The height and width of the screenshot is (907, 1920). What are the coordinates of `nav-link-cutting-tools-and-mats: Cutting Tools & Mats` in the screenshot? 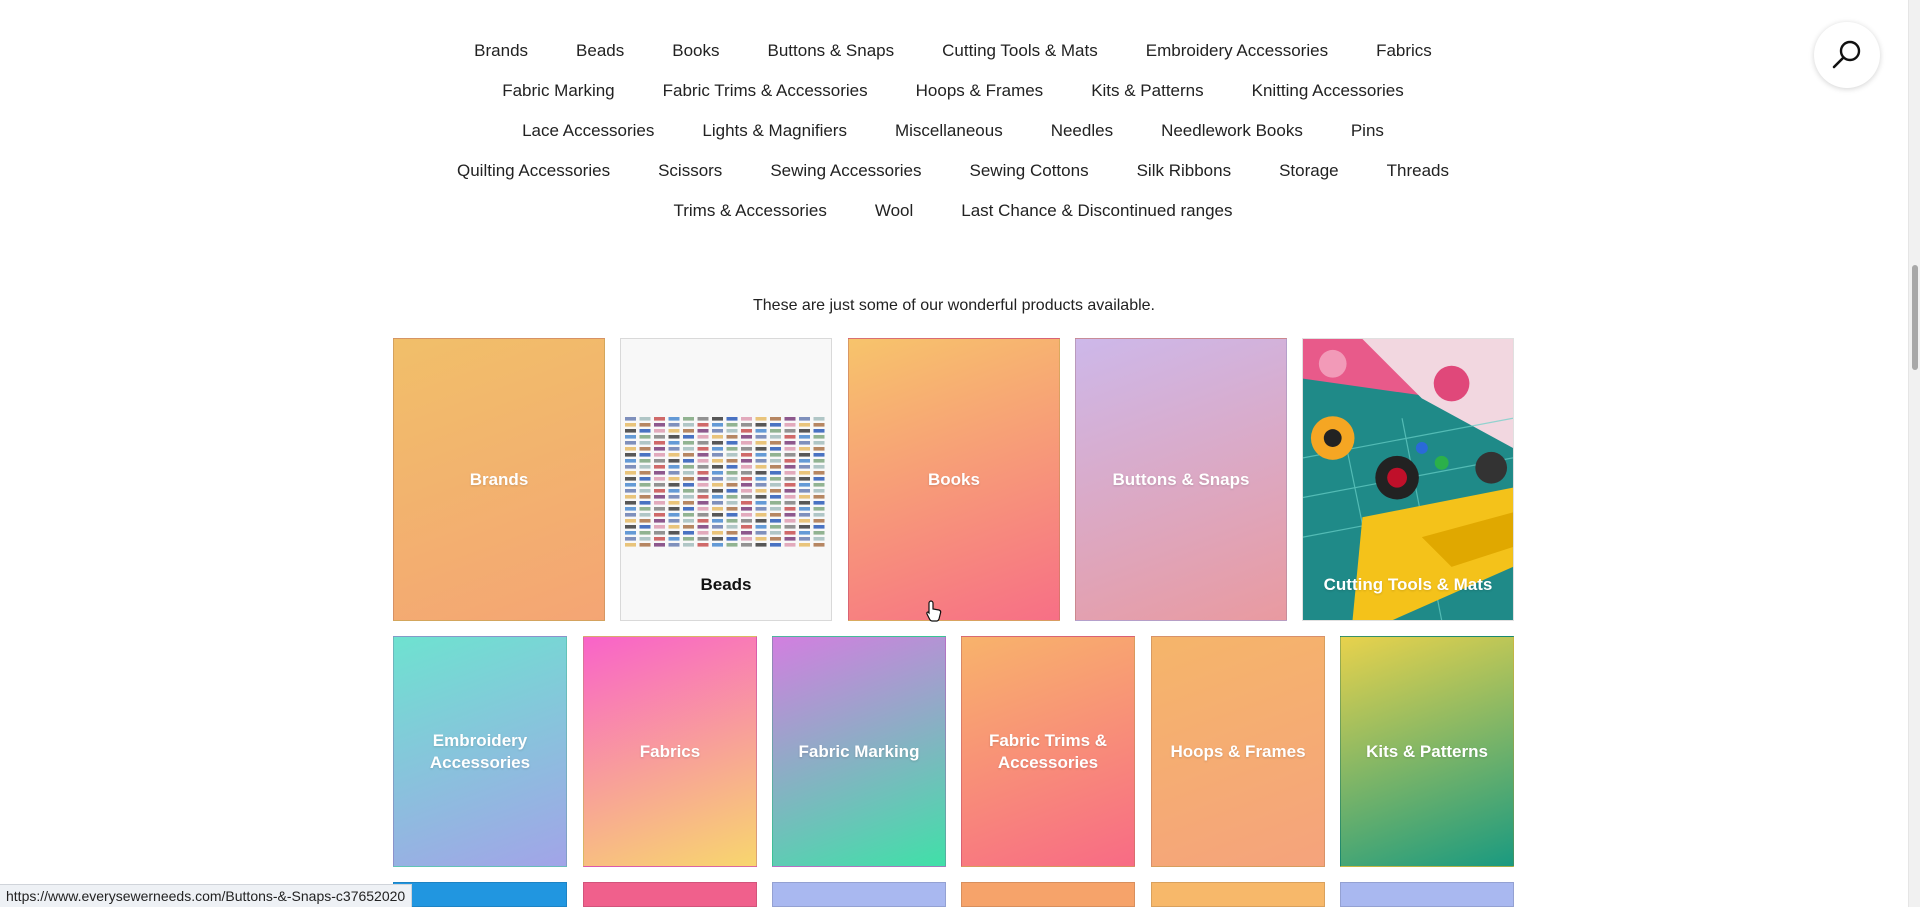 It's located at (1020, 51).